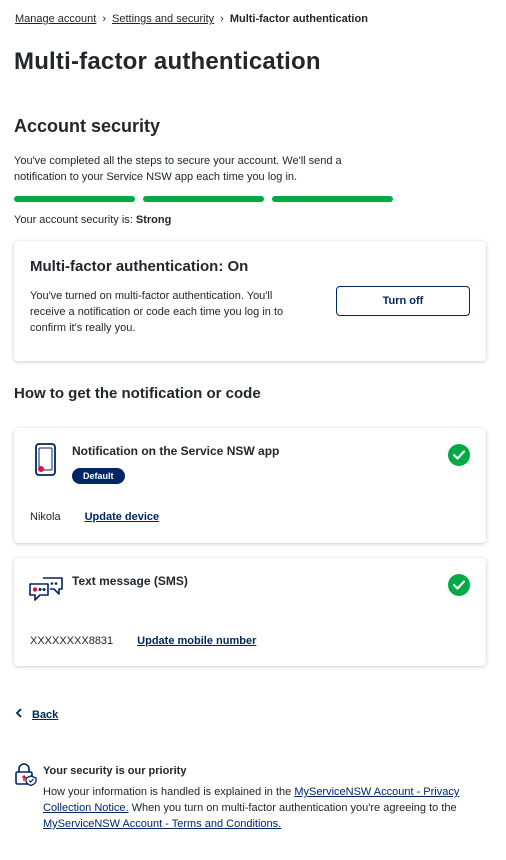 This screenshot has width=506, height=860. I want to click on masked-mobile-number: XXXXXXXX8831, so click(72, 641).